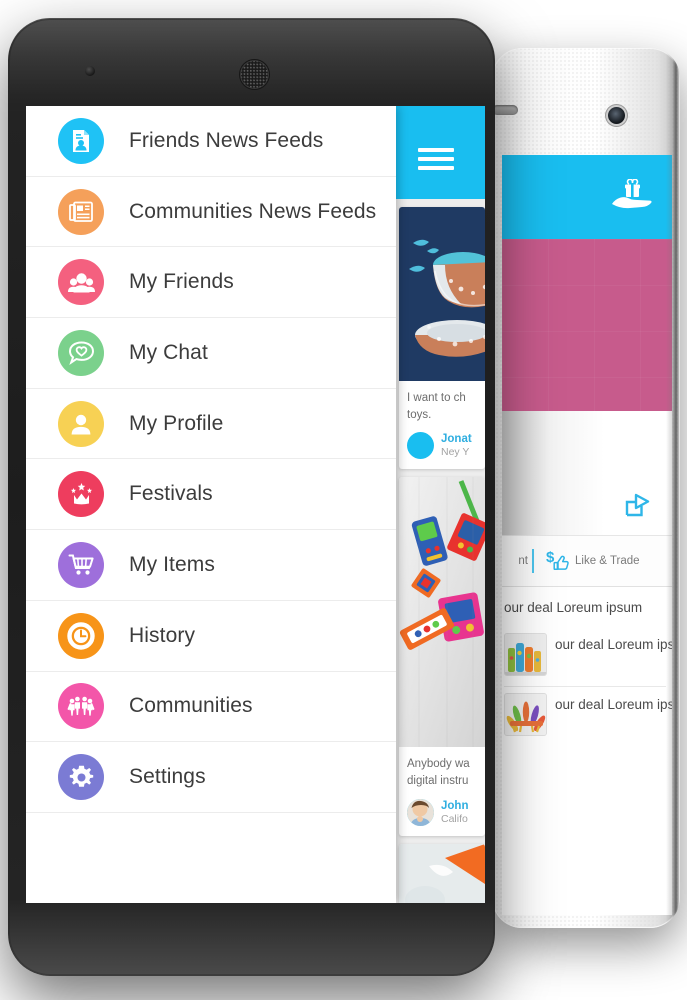  Describe the element at coordinates (81, 706) in the screenshot. I see `community-icon` at that location.